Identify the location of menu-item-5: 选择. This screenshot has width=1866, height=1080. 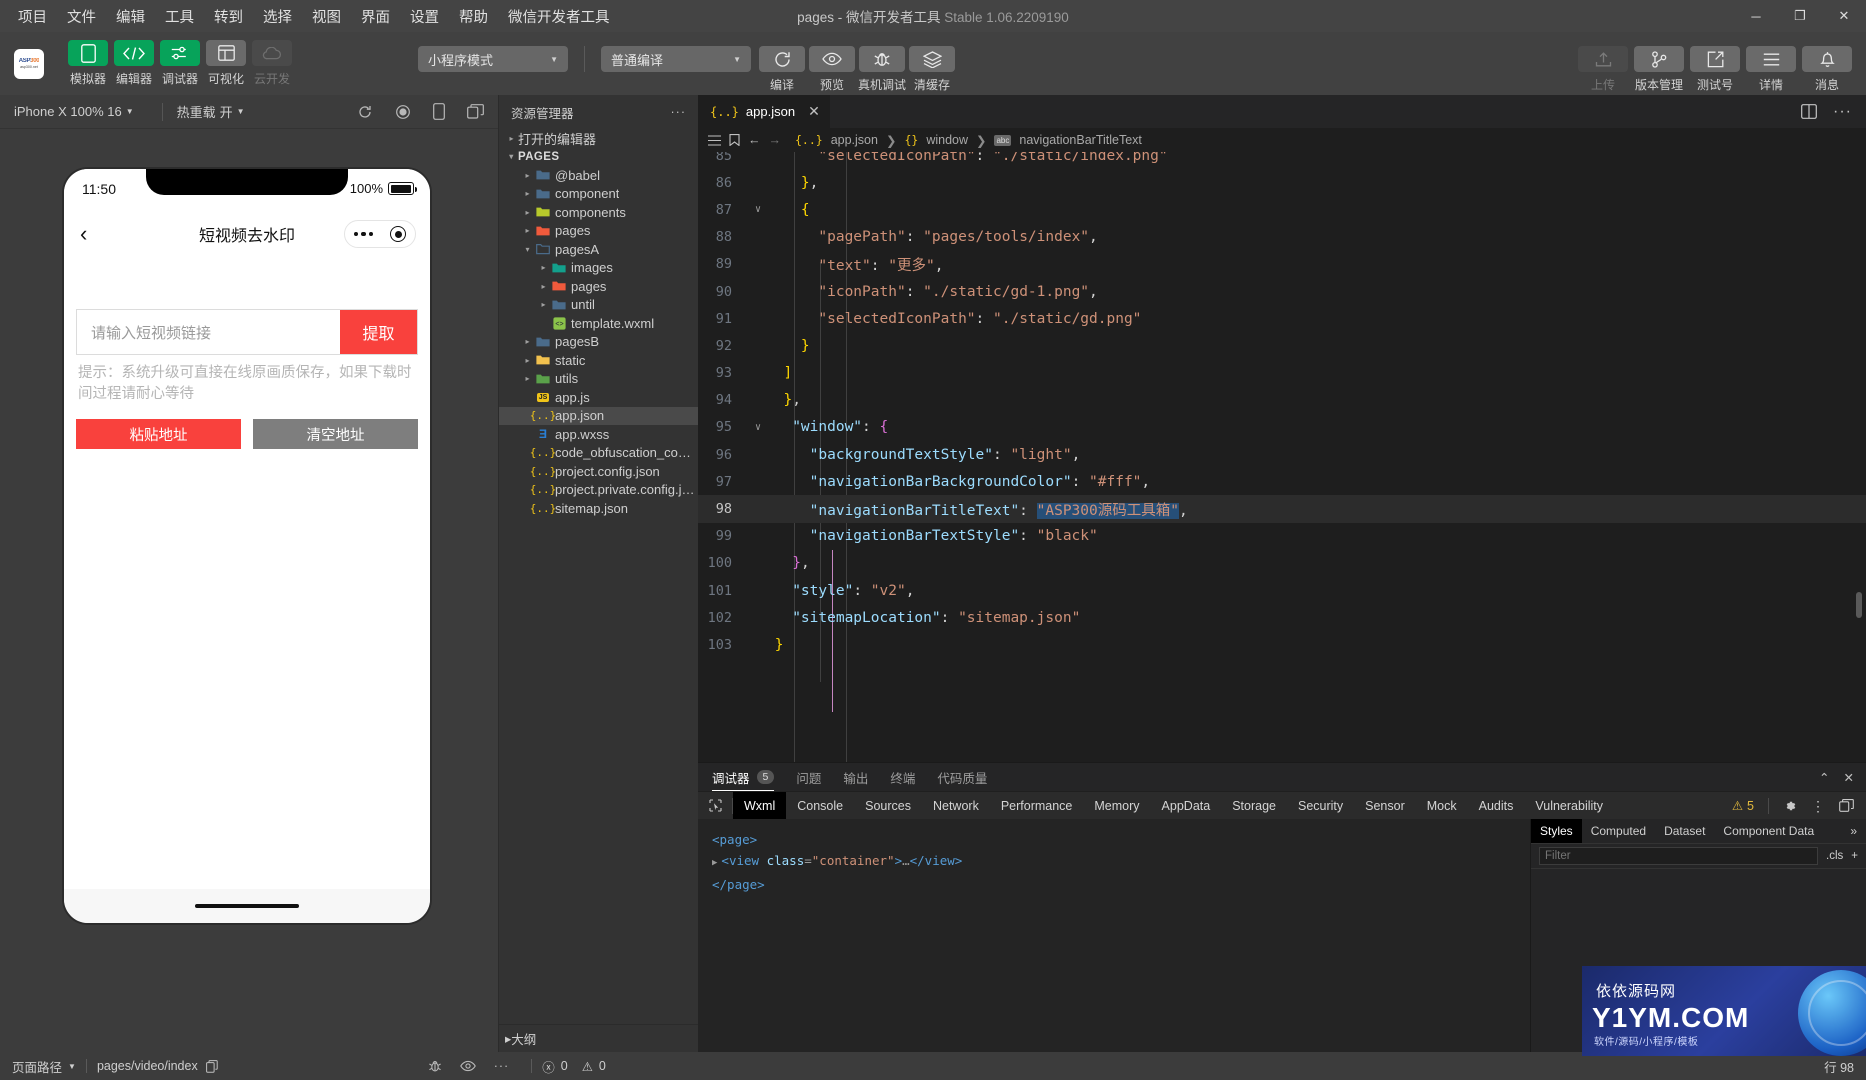
(277, 16).